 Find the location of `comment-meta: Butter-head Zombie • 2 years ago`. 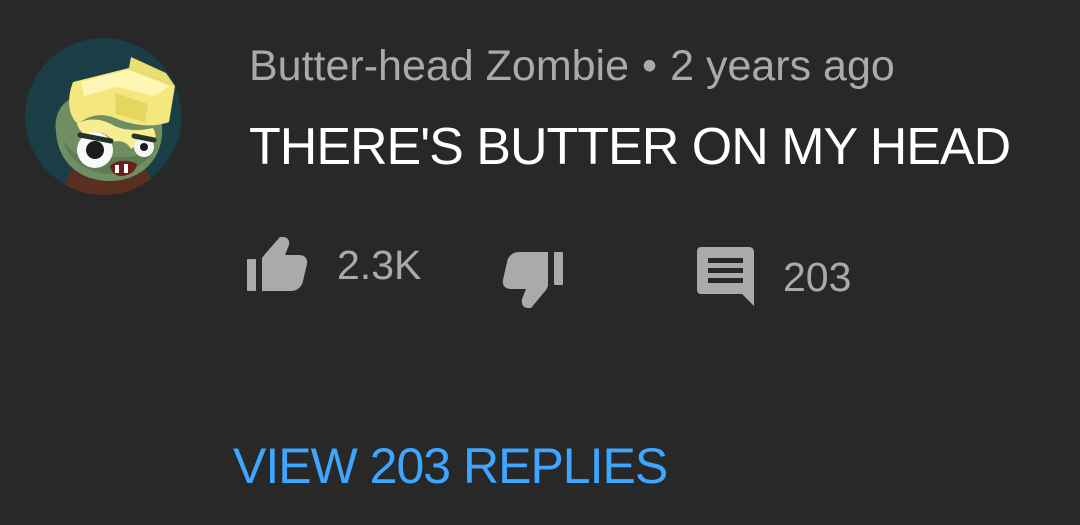

comment-meta: Butter-head Zombie • 2 years ago is located at coordinates (572, 66).